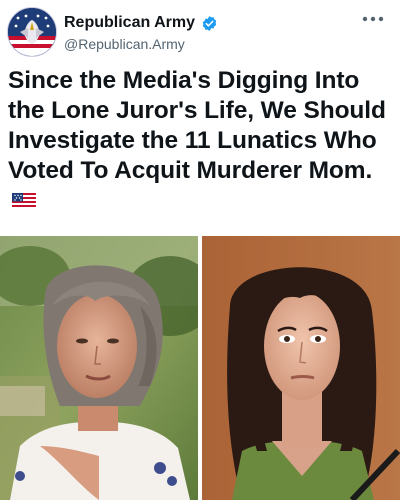 Image resolution: width=400 pixels, height=500 pixels. What do you see at coordinates (124, 44) in the screenshot?
I see `account-handle: @Republican.Army` at bounding box center [124, 44].